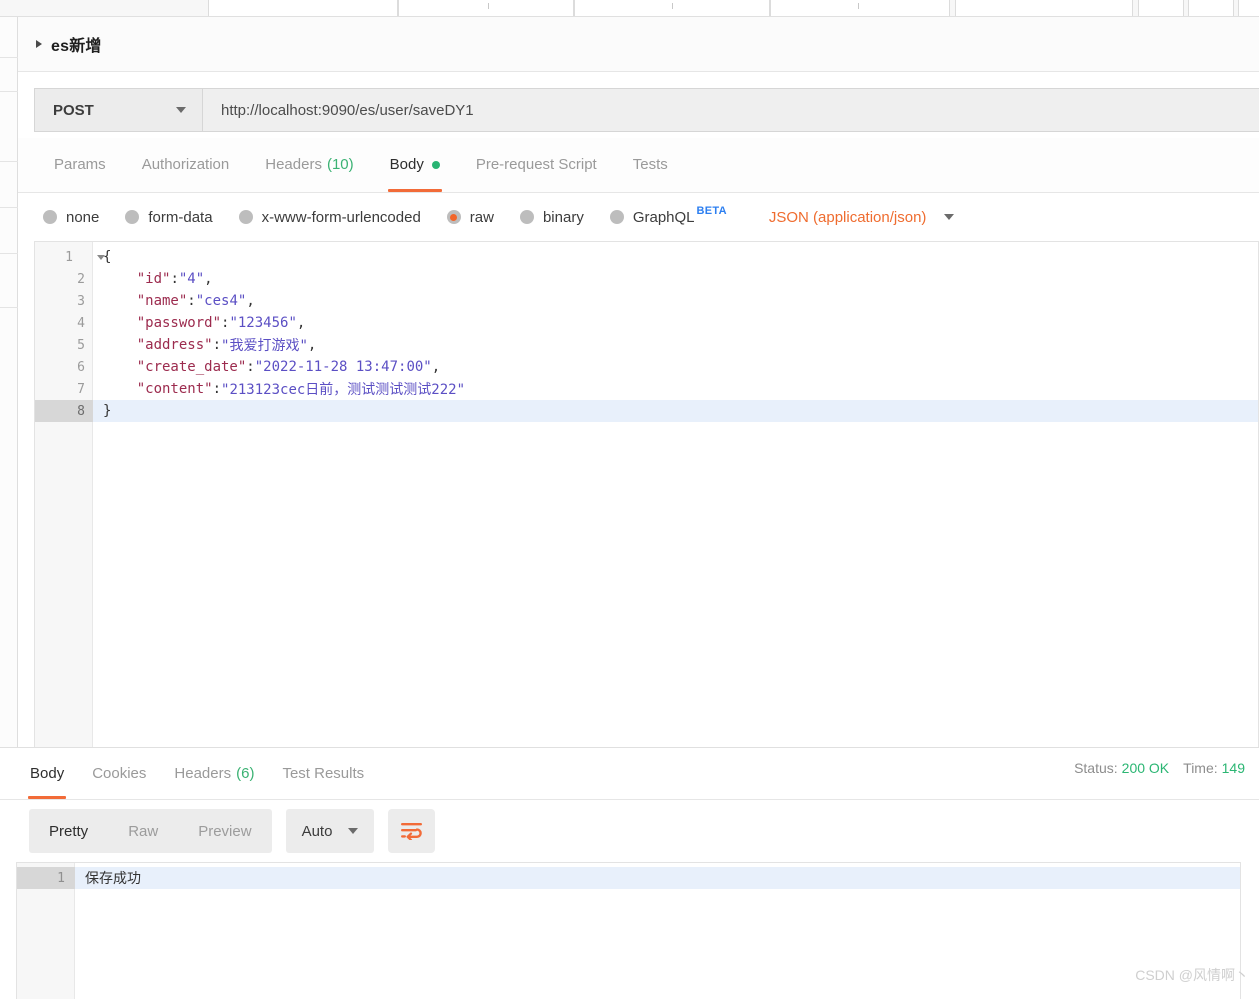  I want to click on top-tab-strip, so click(629, 8).